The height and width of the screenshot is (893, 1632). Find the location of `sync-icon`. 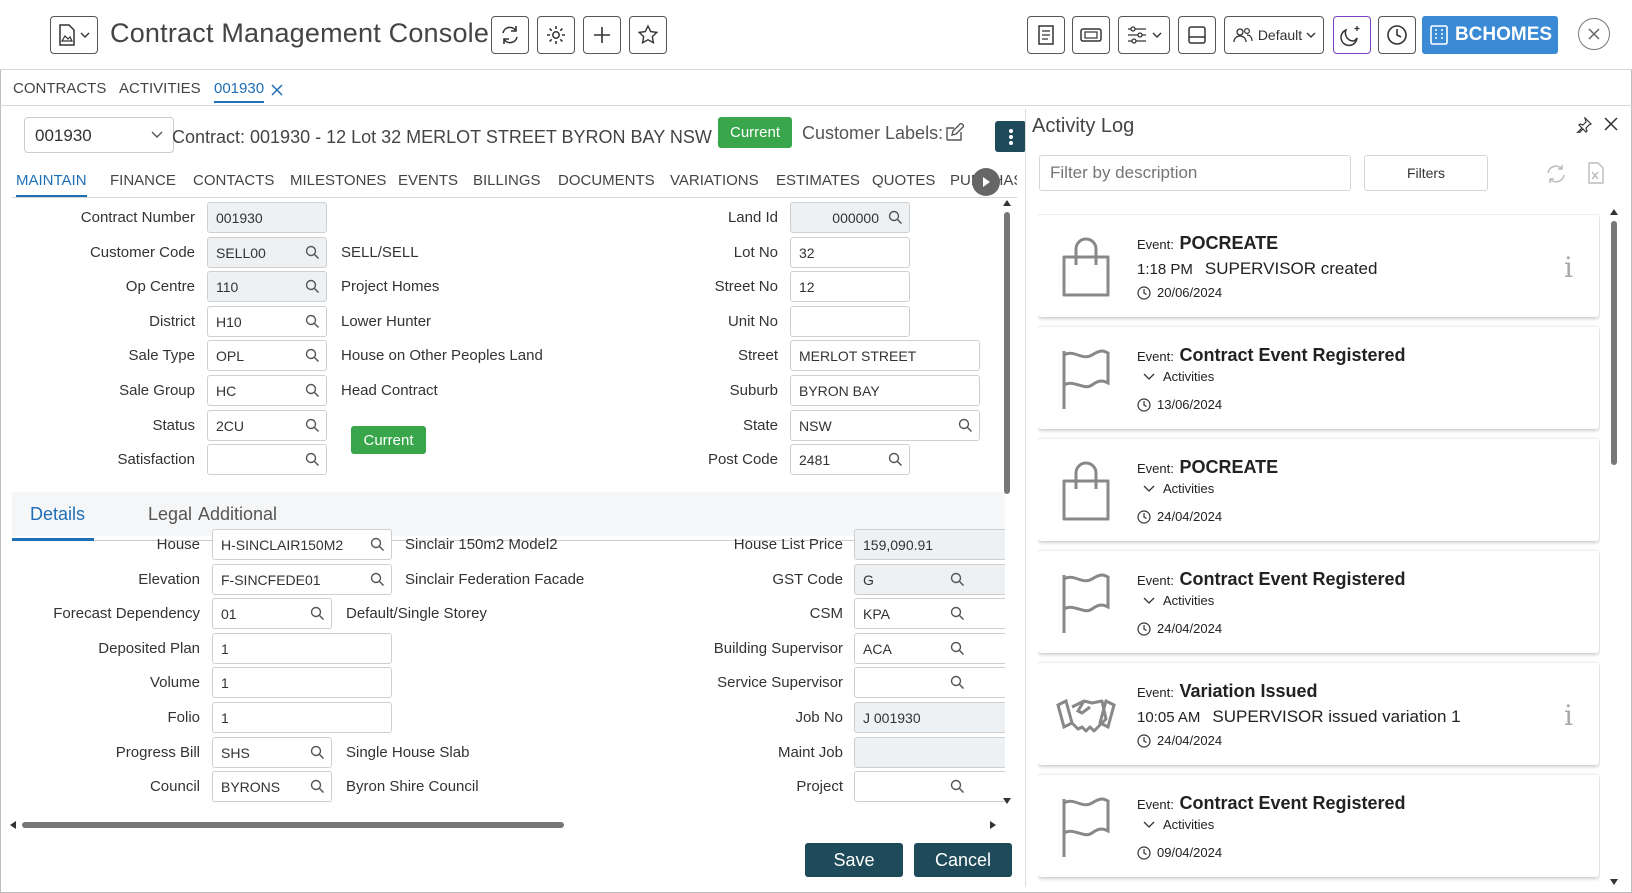

sync-icon is located at coordinates (1556, 174).